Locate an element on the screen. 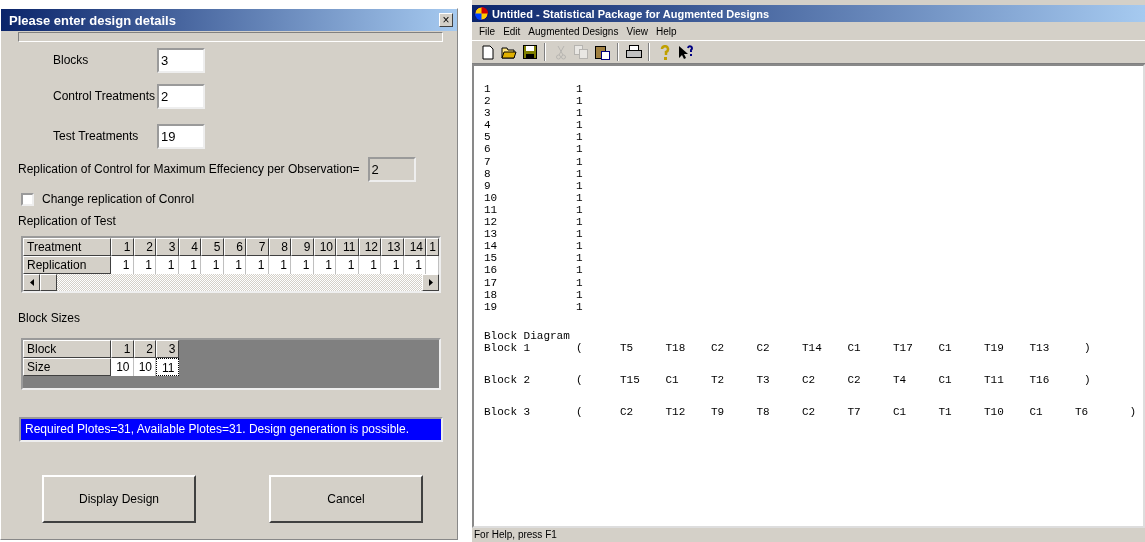  output-text: 18 is located at coordinates (491, 294).